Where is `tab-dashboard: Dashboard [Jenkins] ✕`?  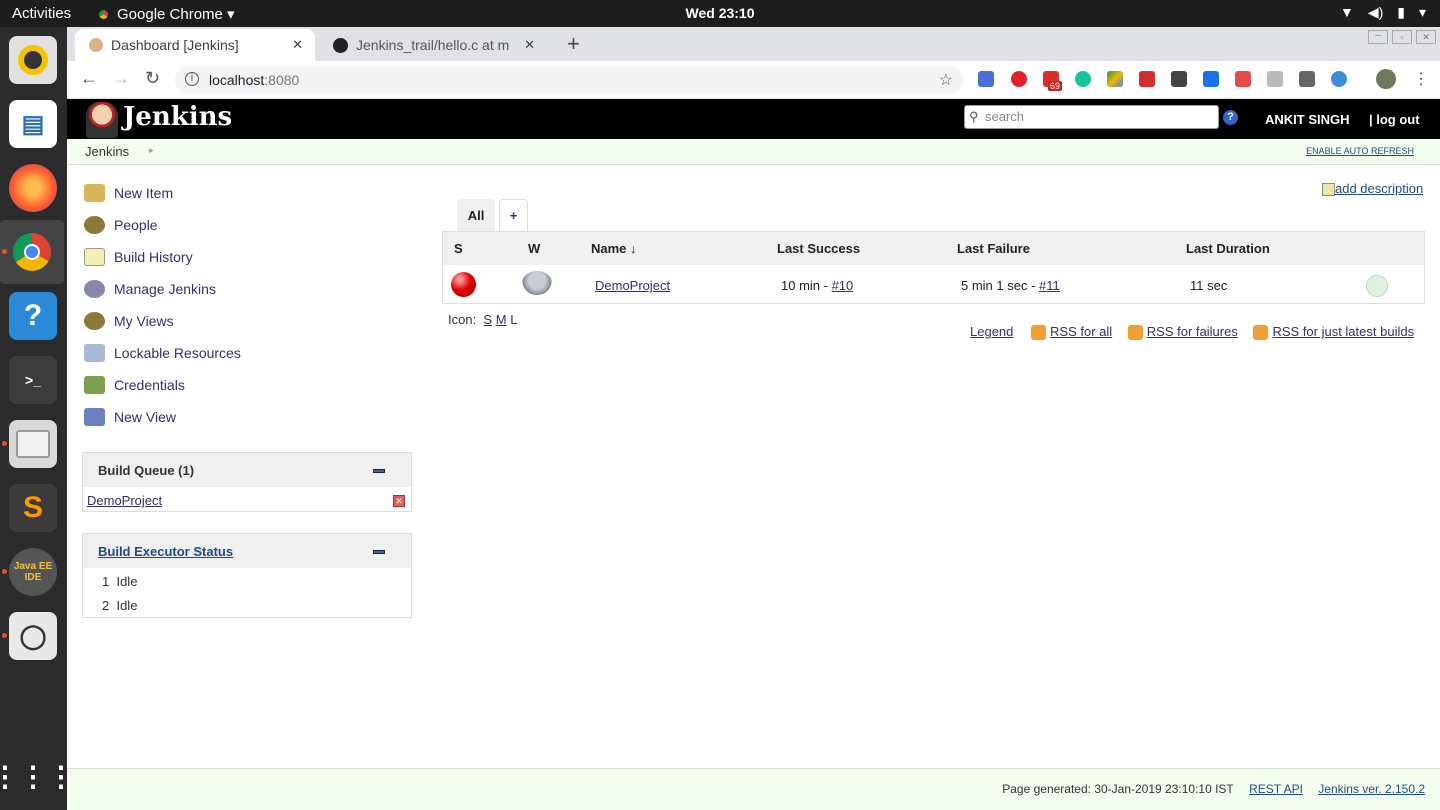
tab-dashboard: Dashboard [Jenkins] ✕ is located at coordinates (195, 45).